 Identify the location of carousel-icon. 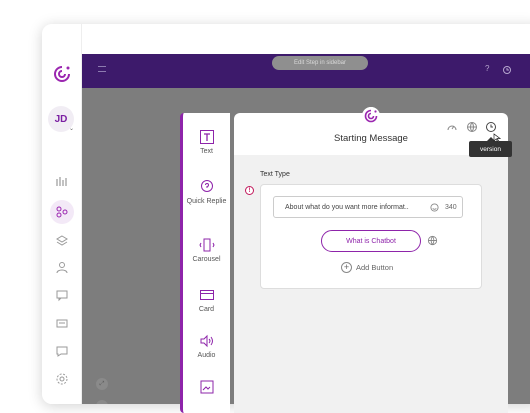
(206, 245).